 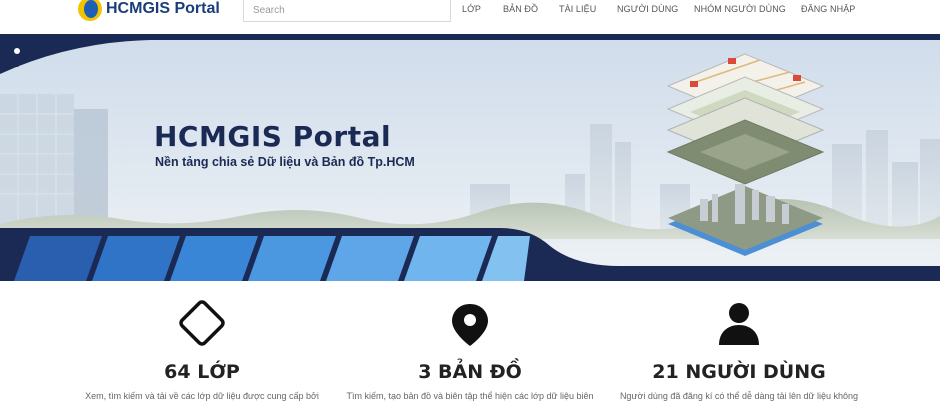 What do you see at coordinates (470, 325) in the screenshot?
I see `map-pin-icon` at bounding box center [470, 325].